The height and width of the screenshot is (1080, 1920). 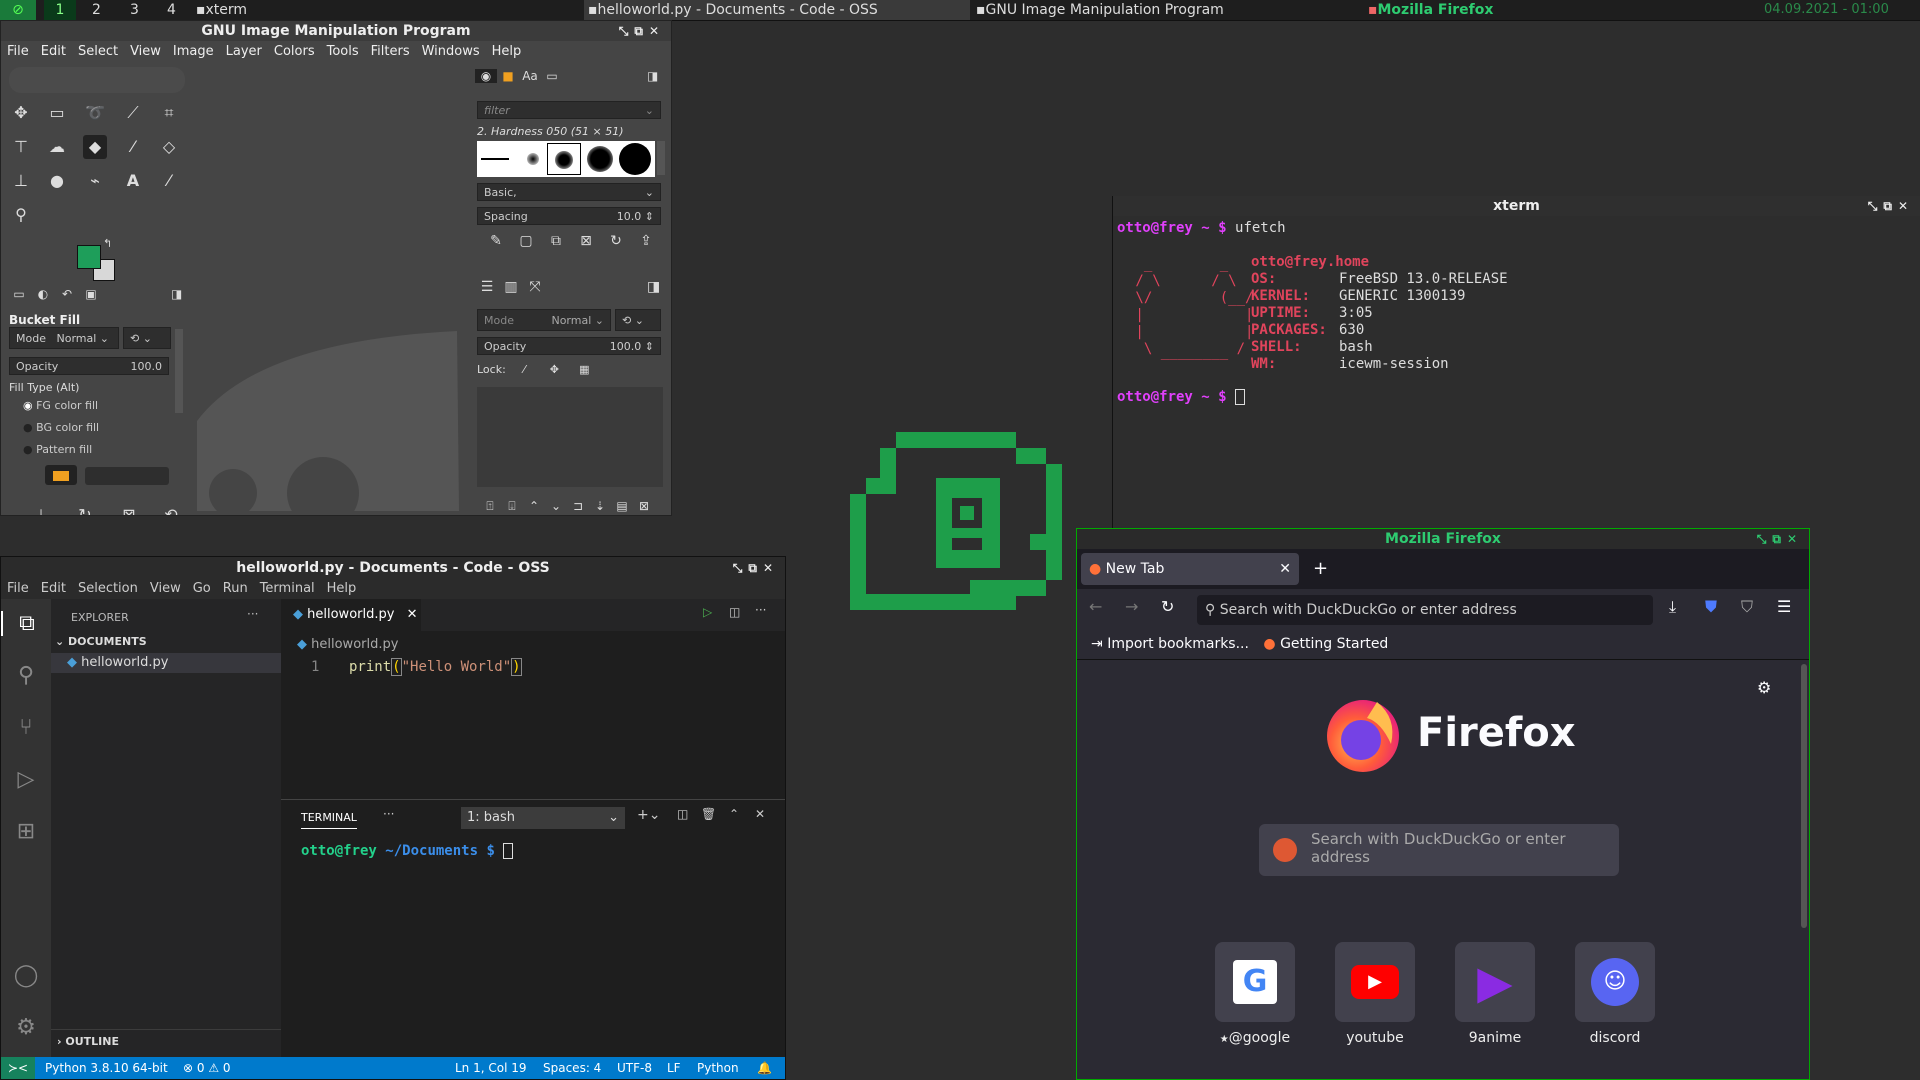 What do you see at coordinates (586, 241) in the screenshot?
I see `delete-brush-icon: ⊠` at bounding box center [586, 241].